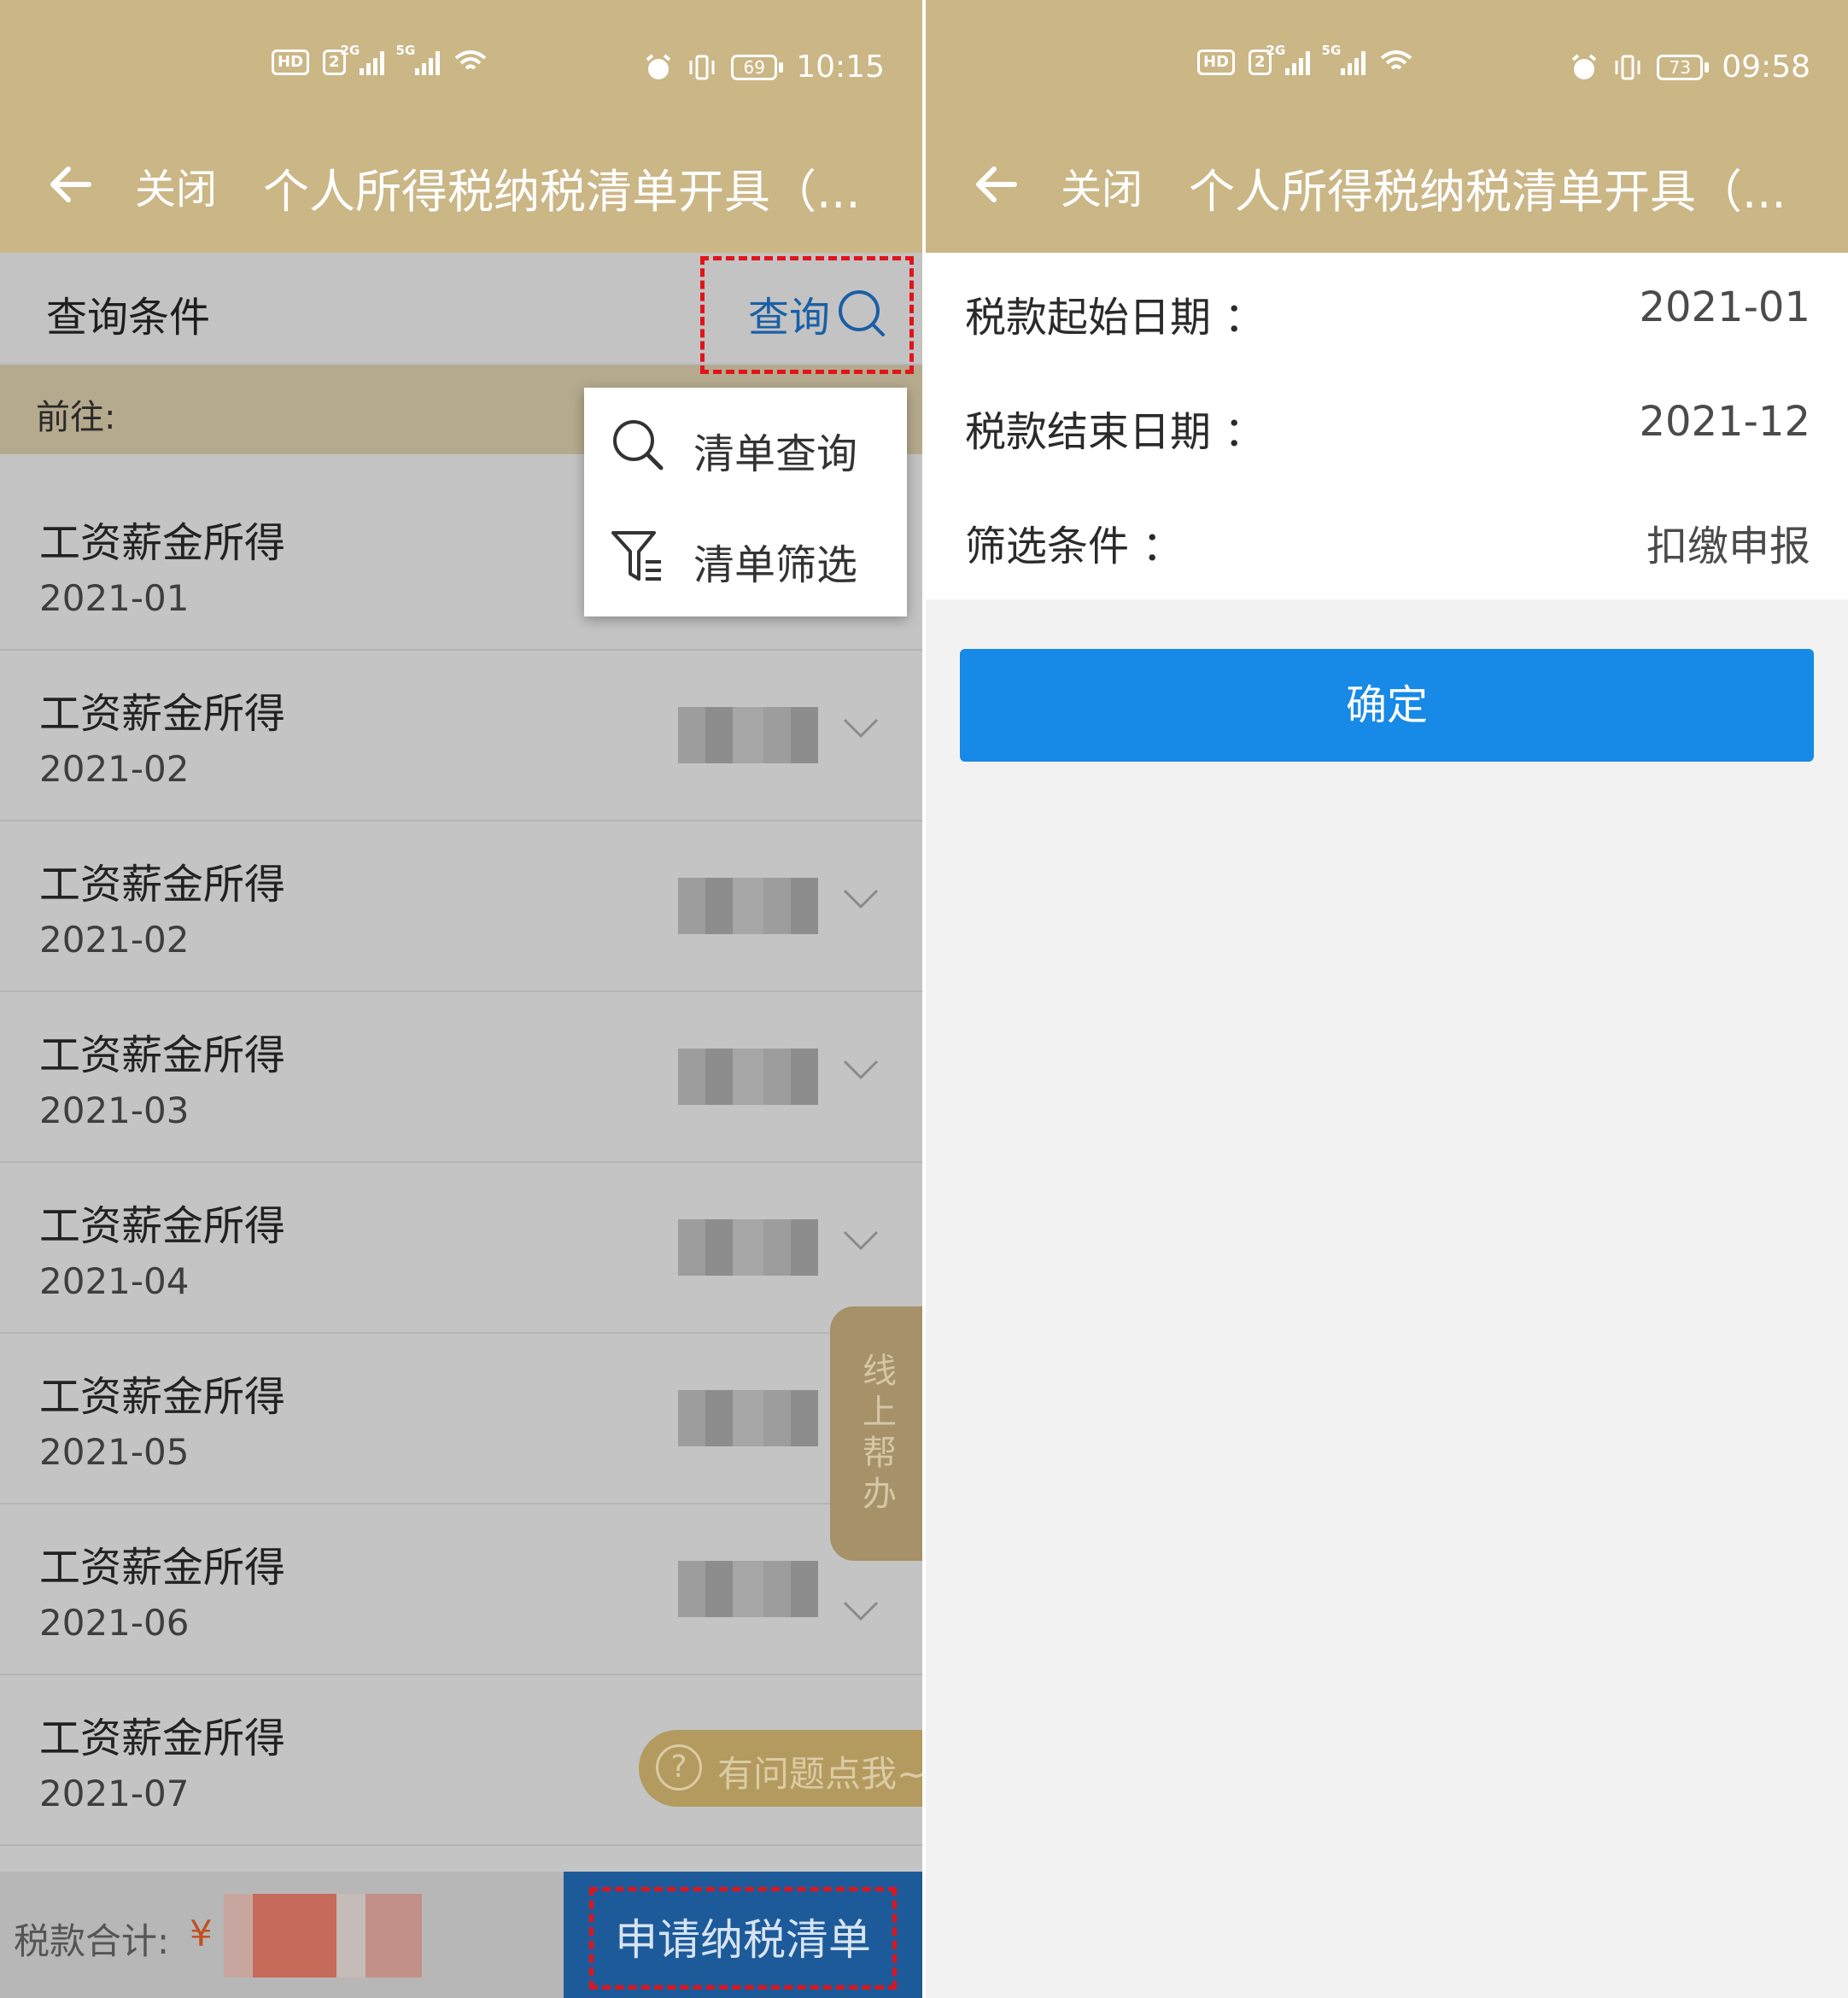 Image resolution: width=1848 pixels, height=1998 pixels. Describe the element at coordinates (1115, 318) in the screenshot. I see `start-date-label: 税款起始日期 ：` at that location.